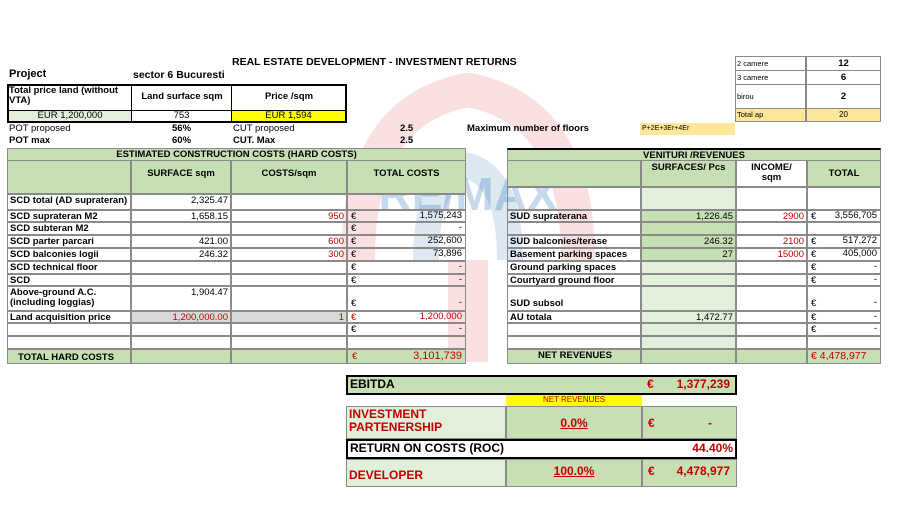 The image size is (900, 523). What do you see at coordinates (69, 177) in the screenshot?
I see `costs-header-blank` at bounding box center [69, 177].